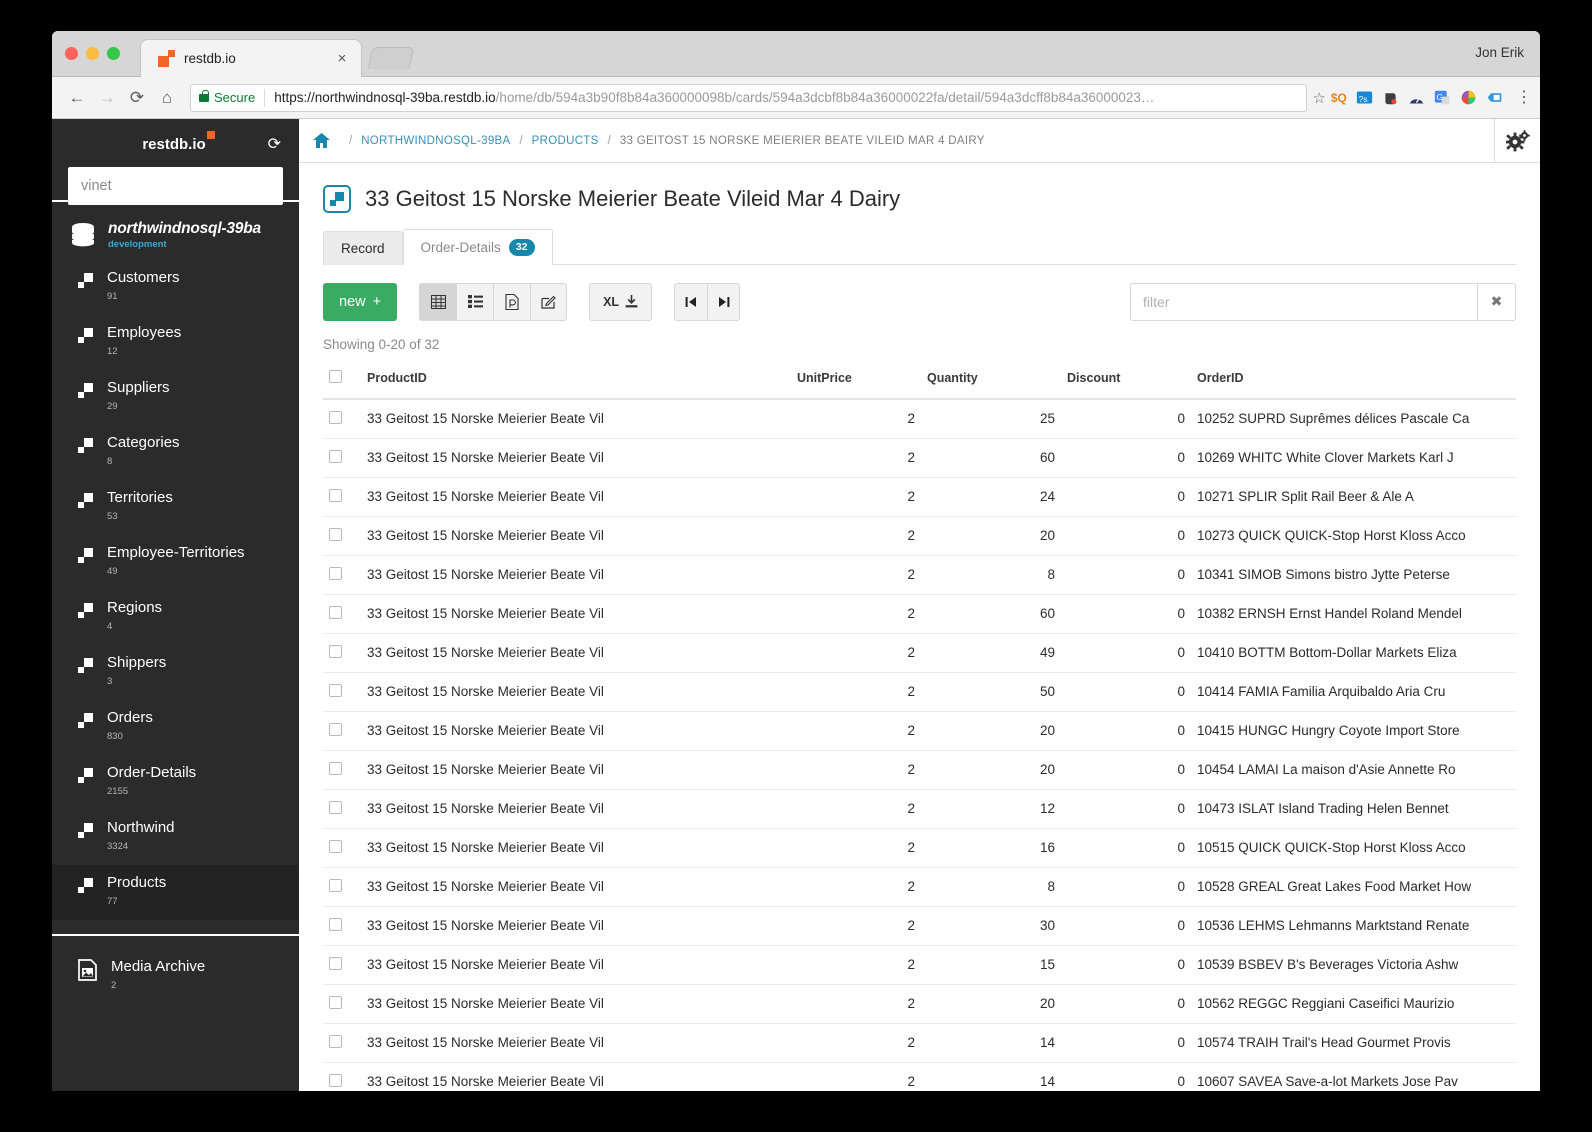 The image size is (1592, 1132). What do you see at coordinates (175, 727) in the screenshot?
I see `sidebar-item-orders: Orders 830` at bounding box center [175, 727].